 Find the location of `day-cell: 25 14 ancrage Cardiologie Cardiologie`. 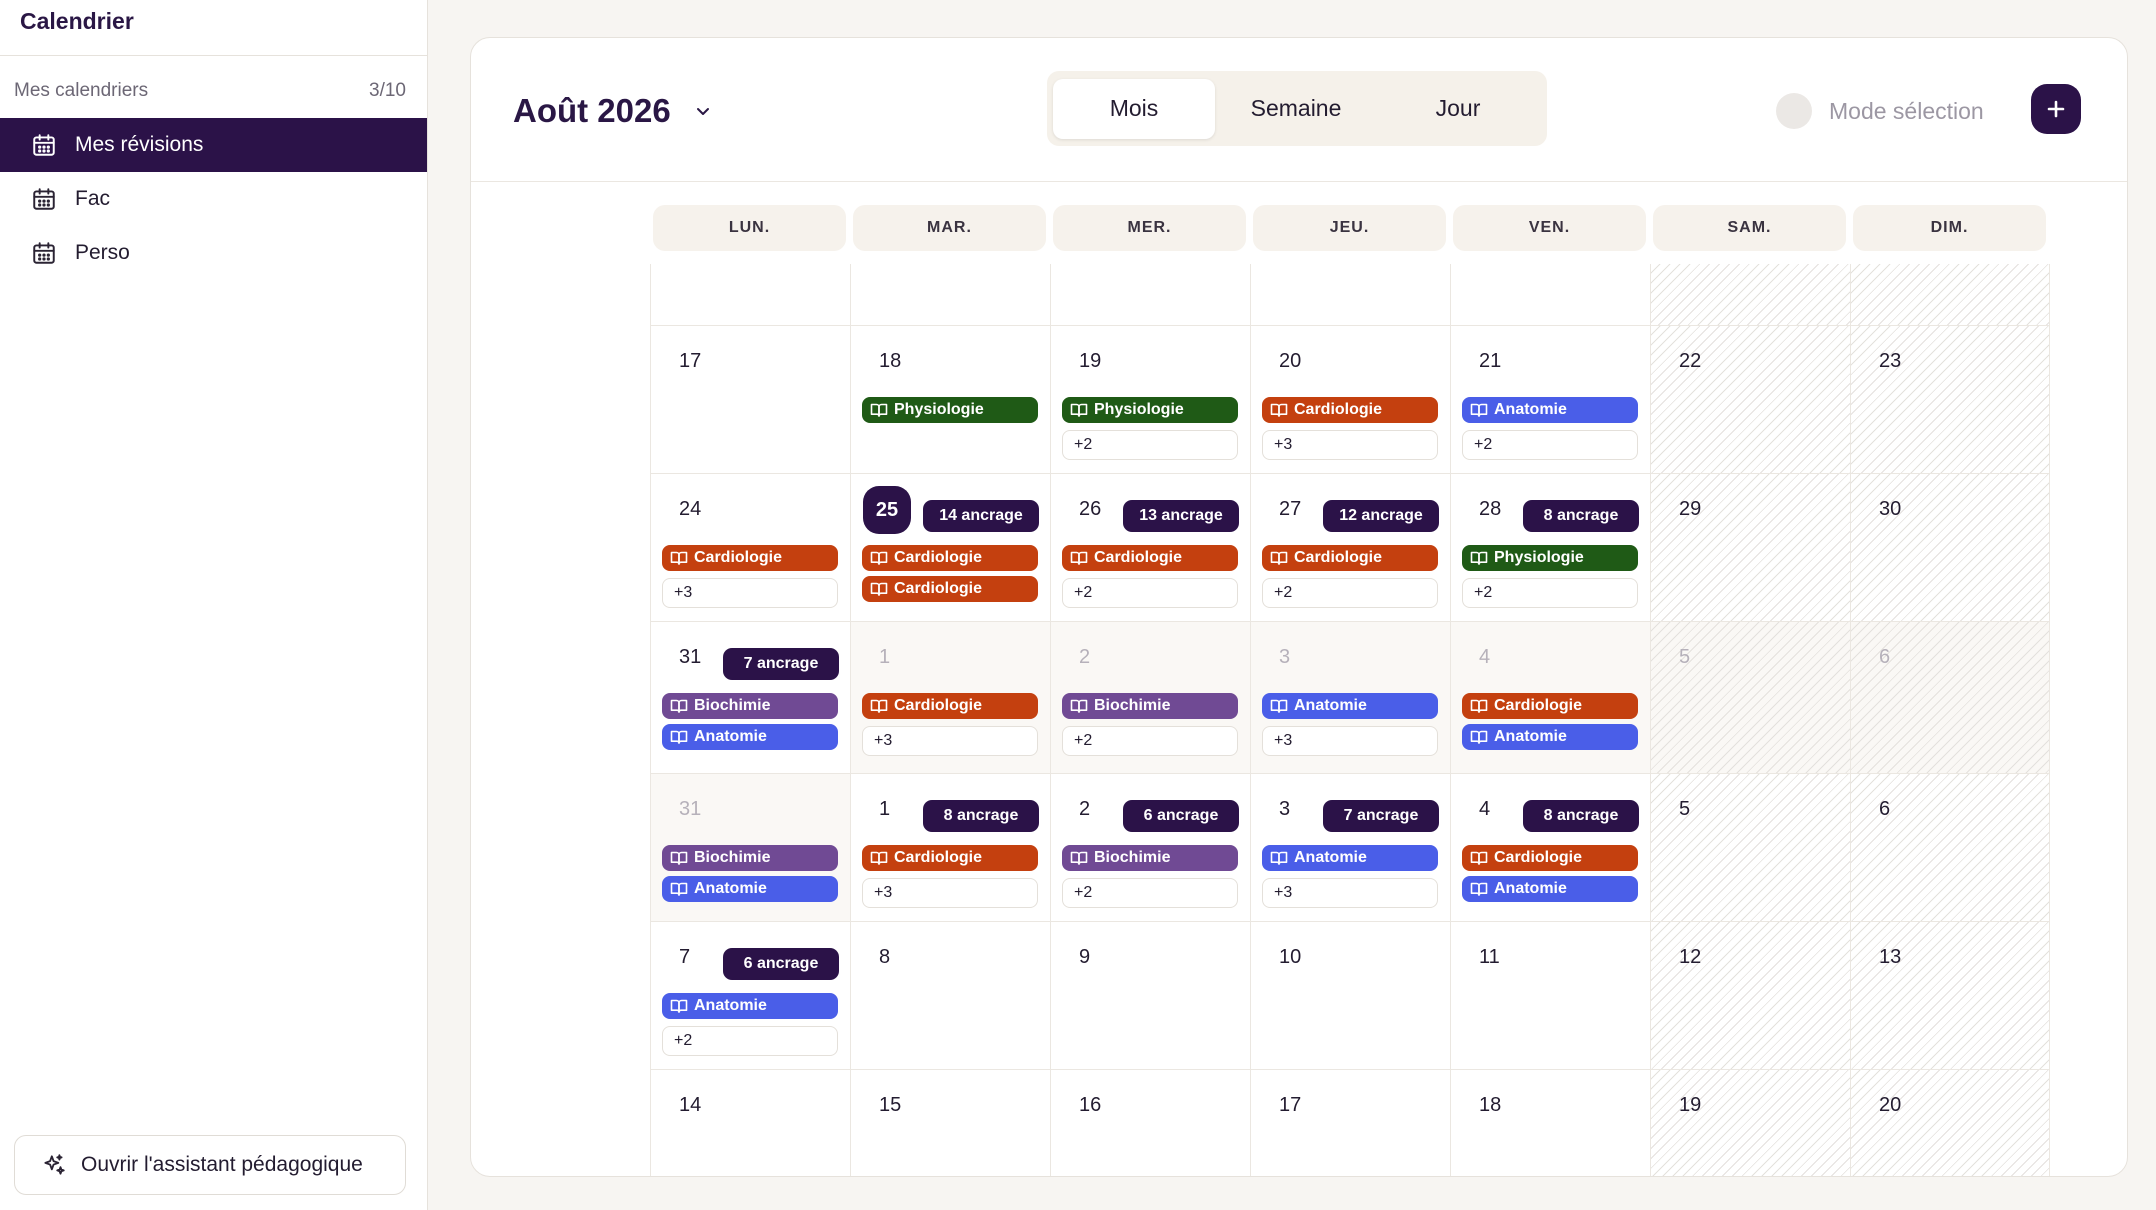

day-cell: 25 14 ancrage Cardiologie Cardiologie is located at coordinates (950, 548).